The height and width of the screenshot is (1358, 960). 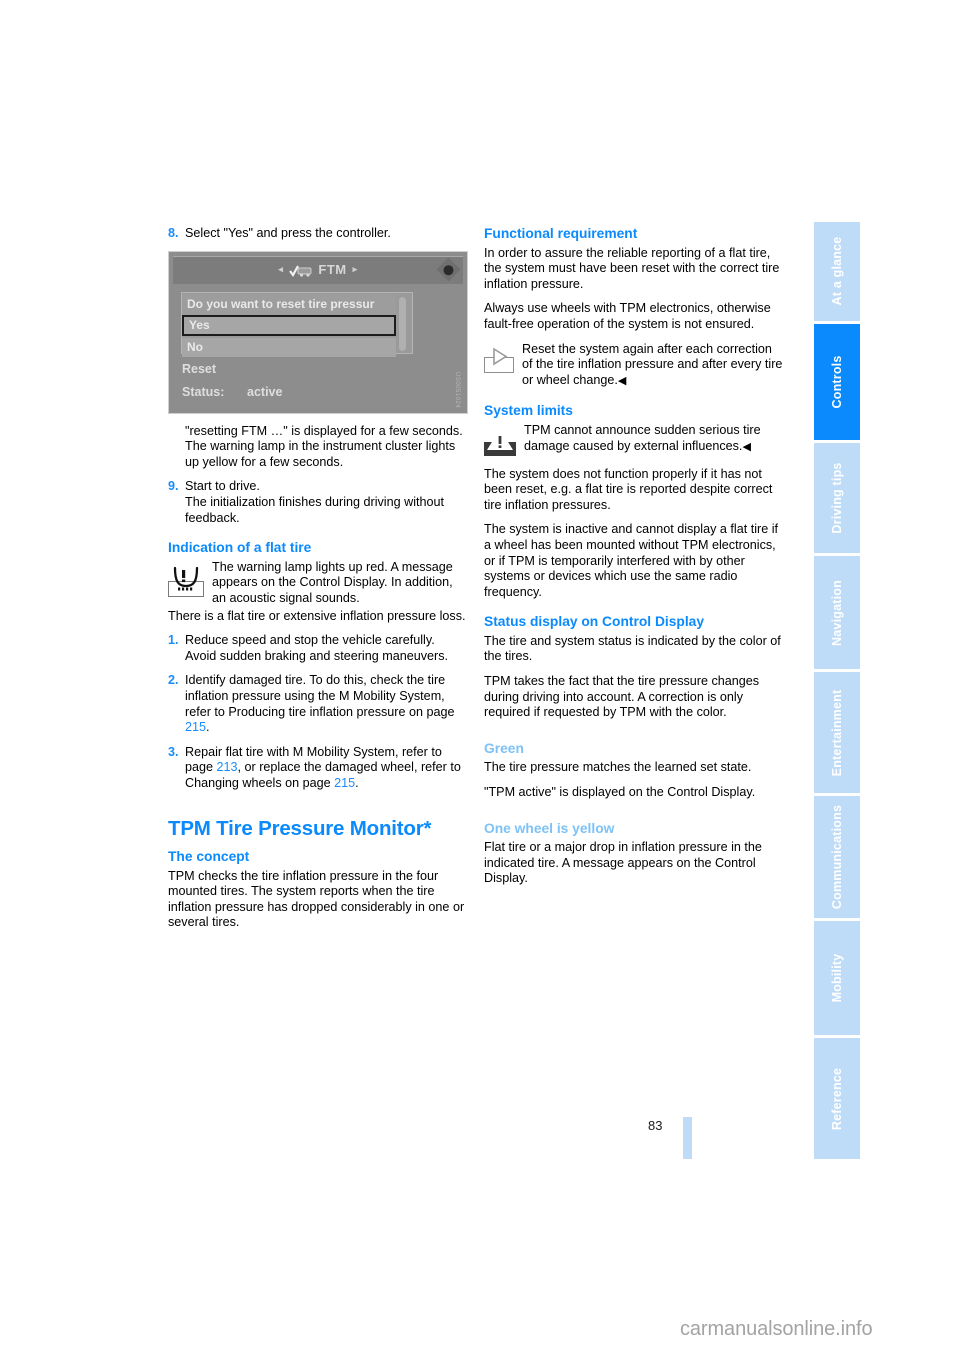 What do you see at coordinates (209, 857) in the screenshot?
I see `heading-the-concept: The concept` at bounding box center [209, 857].